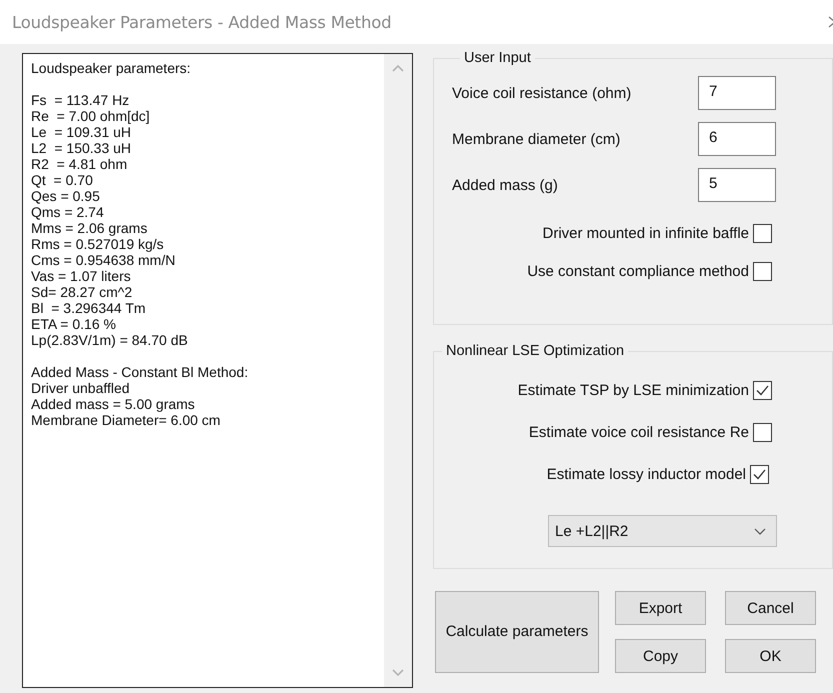 This screenshot has height=693, width=833. I want to click on model-dropdown: Le +L2||R2, so click(662, 531).